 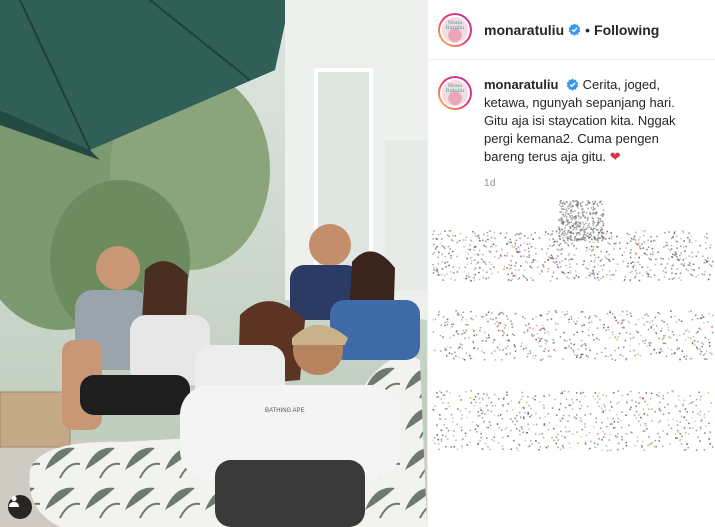 I want to click on sweatshirt-print: BATHING APE, so click(x=285, y=411).